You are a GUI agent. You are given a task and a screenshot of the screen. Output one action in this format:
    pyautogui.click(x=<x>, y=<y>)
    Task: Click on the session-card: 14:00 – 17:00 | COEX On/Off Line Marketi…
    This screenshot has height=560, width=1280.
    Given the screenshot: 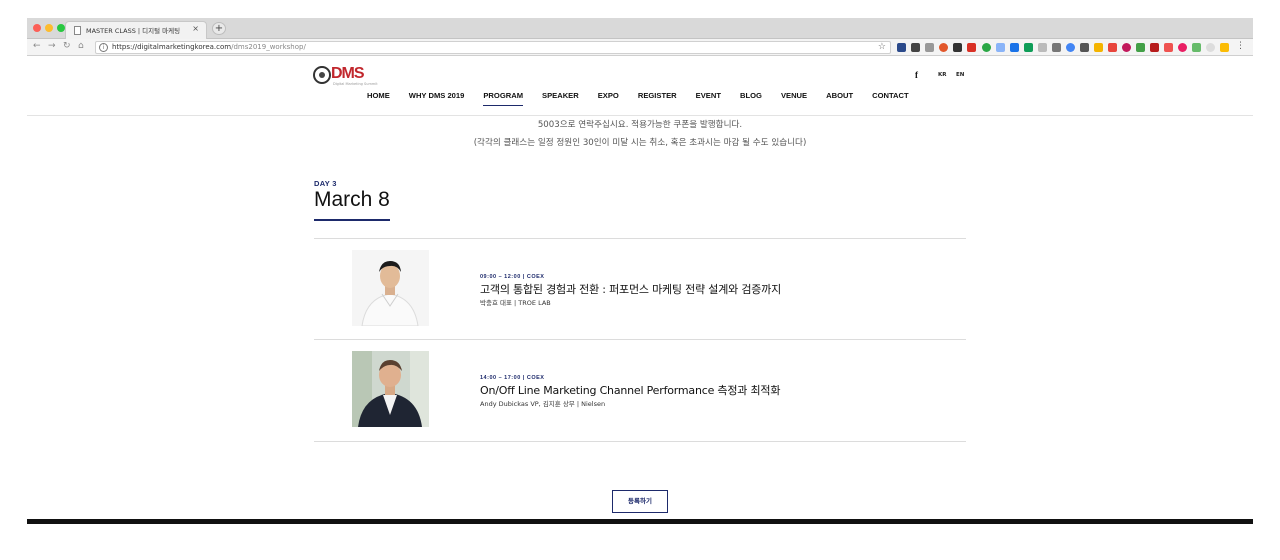 What is the action you would take?
    pyautogui.click(x=640, y=390)
    